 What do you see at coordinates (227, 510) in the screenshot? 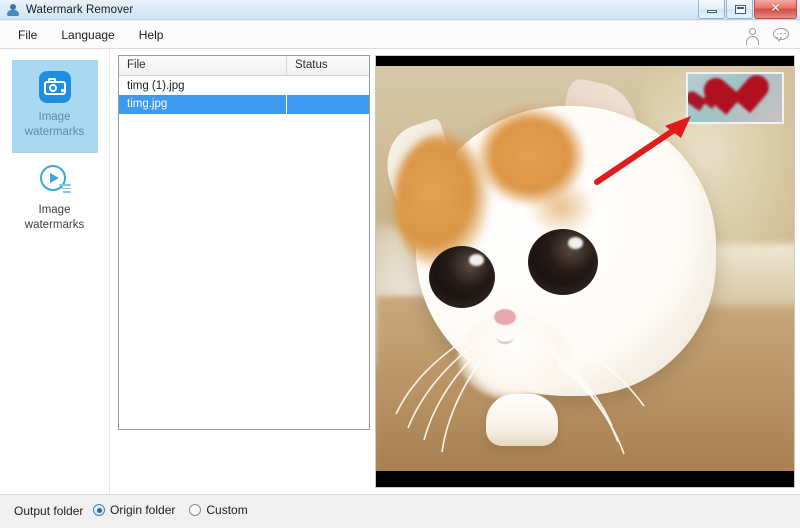
I see `radio-label-custom: Custom` at bounding box center [227, 510].